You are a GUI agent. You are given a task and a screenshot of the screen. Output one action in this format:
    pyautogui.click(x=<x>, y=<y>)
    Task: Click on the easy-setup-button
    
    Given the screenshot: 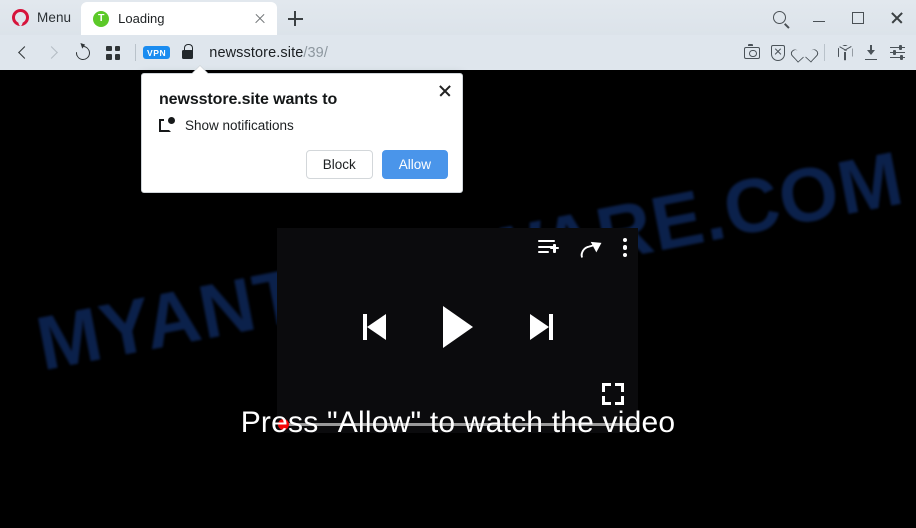 What is the action you would take?
    pyautogui.click(x=897, y=53)
    